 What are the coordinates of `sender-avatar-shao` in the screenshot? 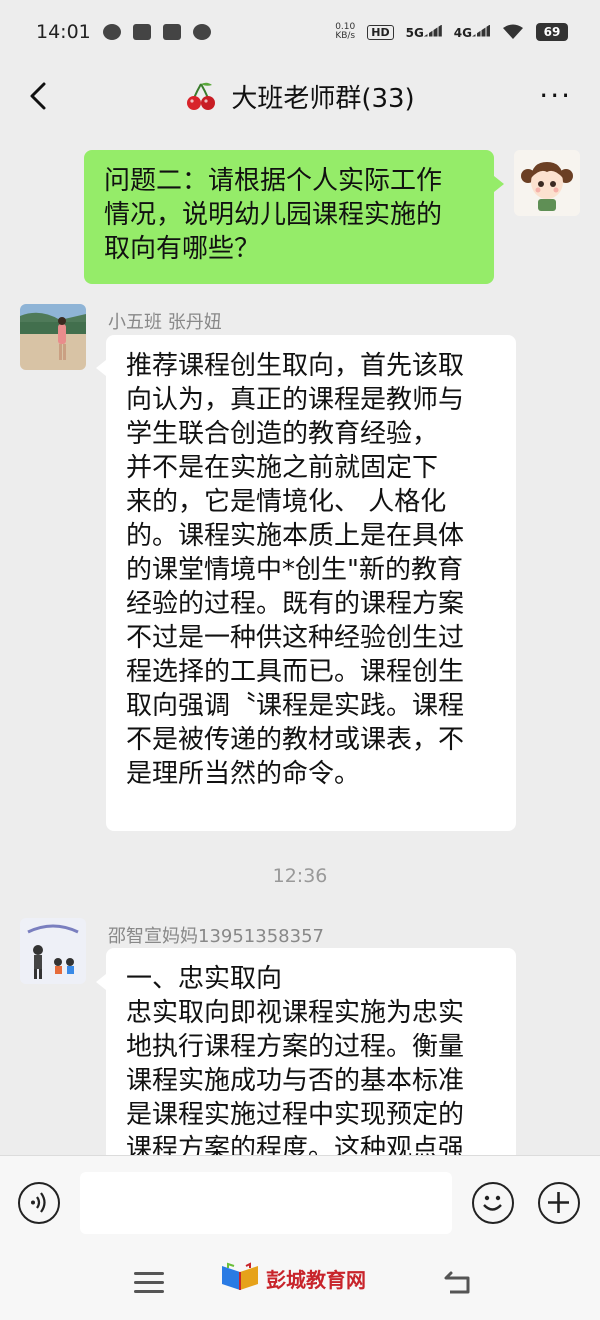 It's located at (53, 951).